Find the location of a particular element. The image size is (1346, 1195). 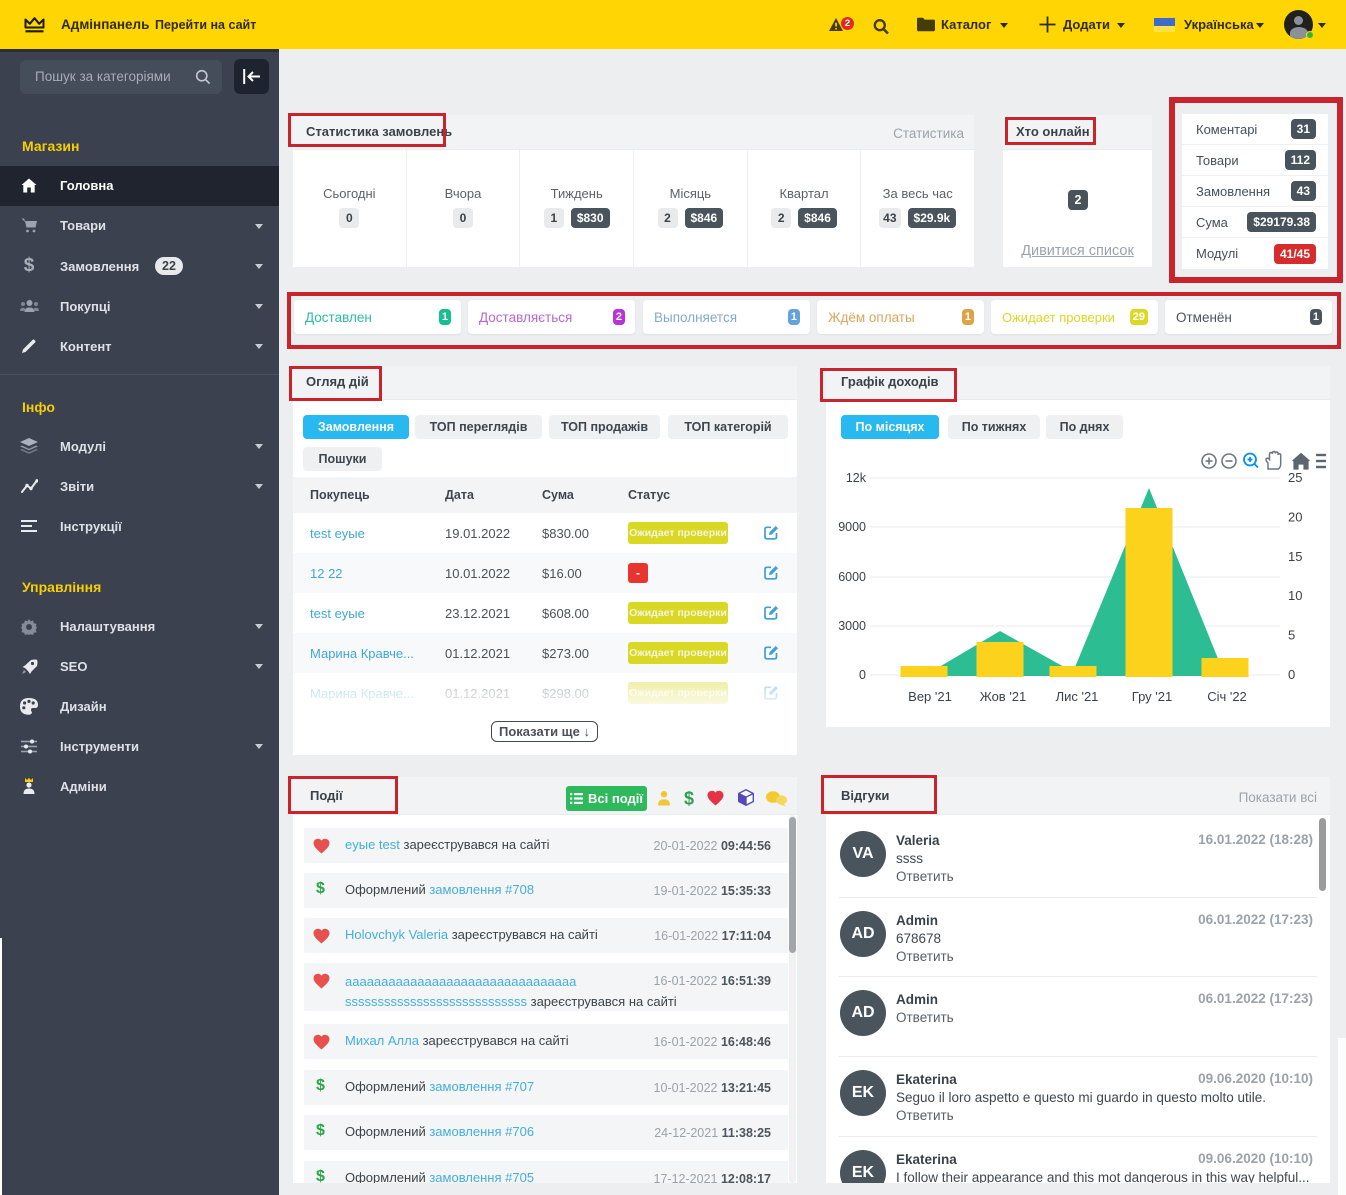

svg-text: Гру '21 is located at coordinates (1152, 696).